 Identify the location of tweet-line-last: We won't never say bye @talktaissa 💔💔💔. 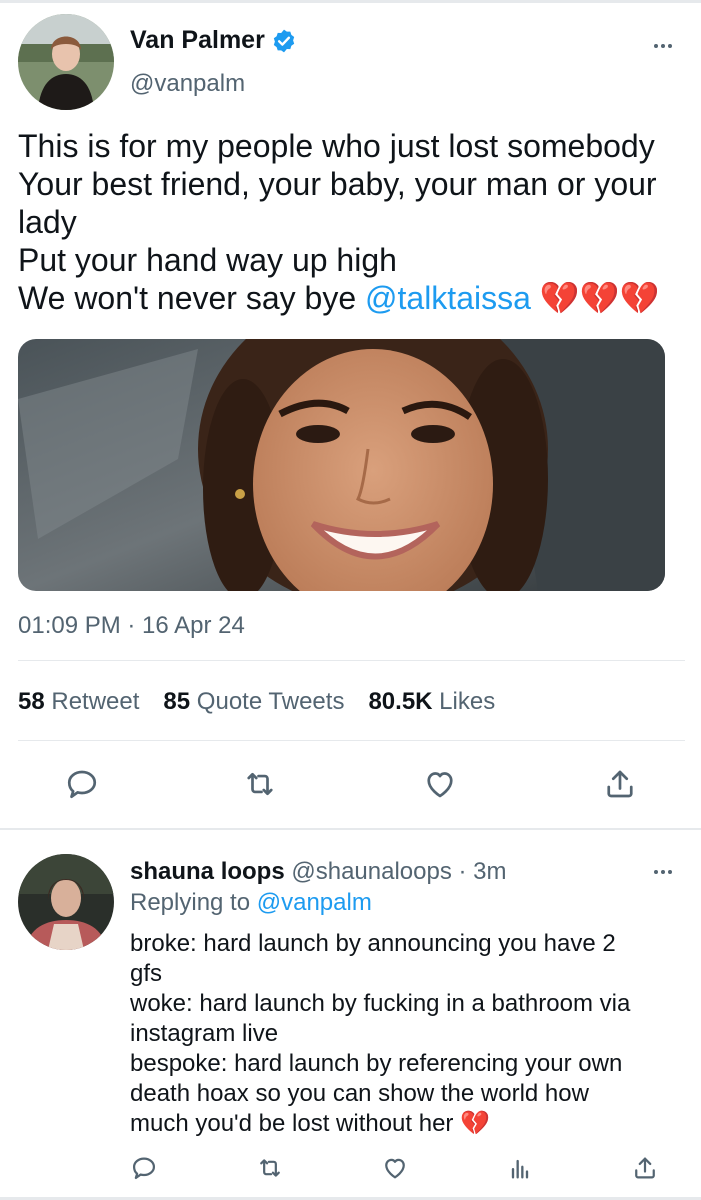
(353, 298).